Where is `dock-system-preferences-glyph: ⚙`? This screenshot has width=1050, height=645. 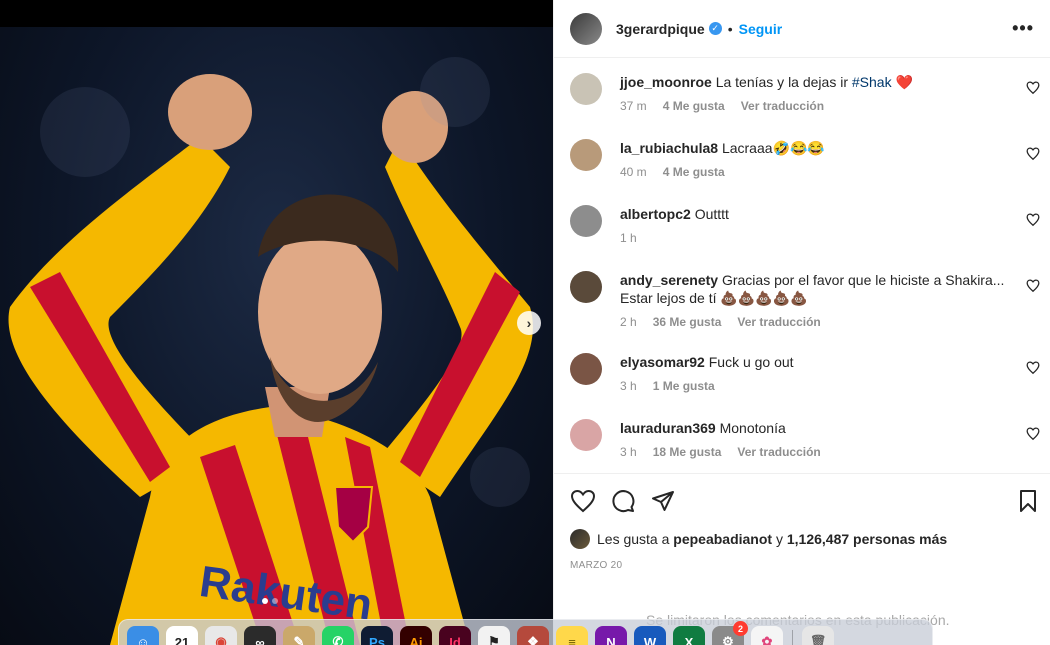
dock-system-preferences-glyph: ⚙ is located at coordinates (728, 639).